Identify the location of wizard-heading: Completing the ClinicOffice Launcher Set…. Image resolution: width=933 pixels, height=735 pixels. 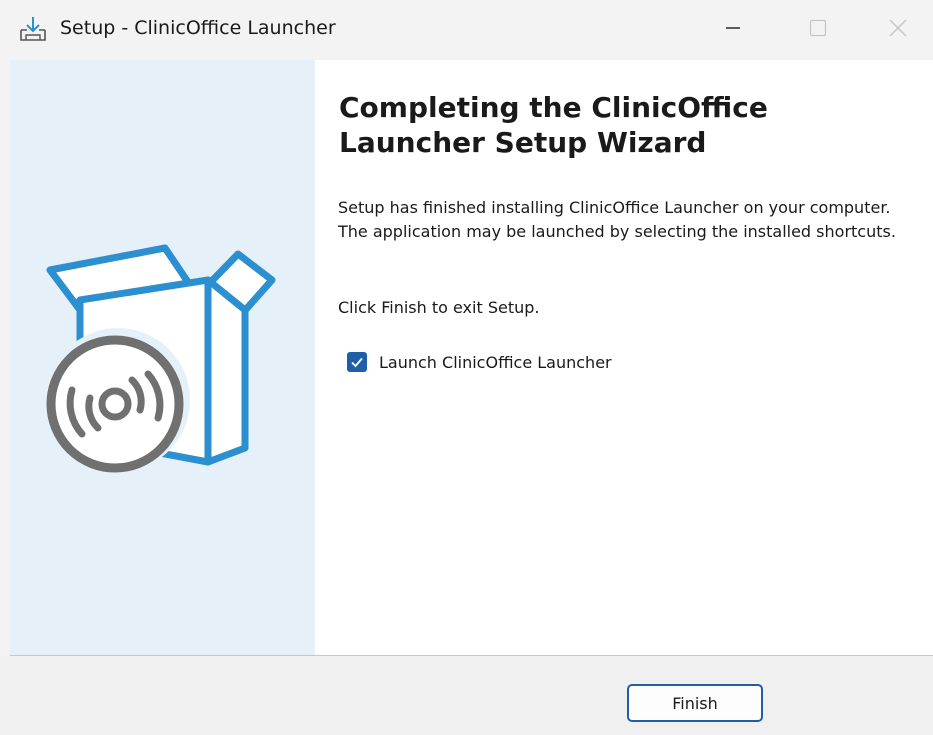
(553, 125).